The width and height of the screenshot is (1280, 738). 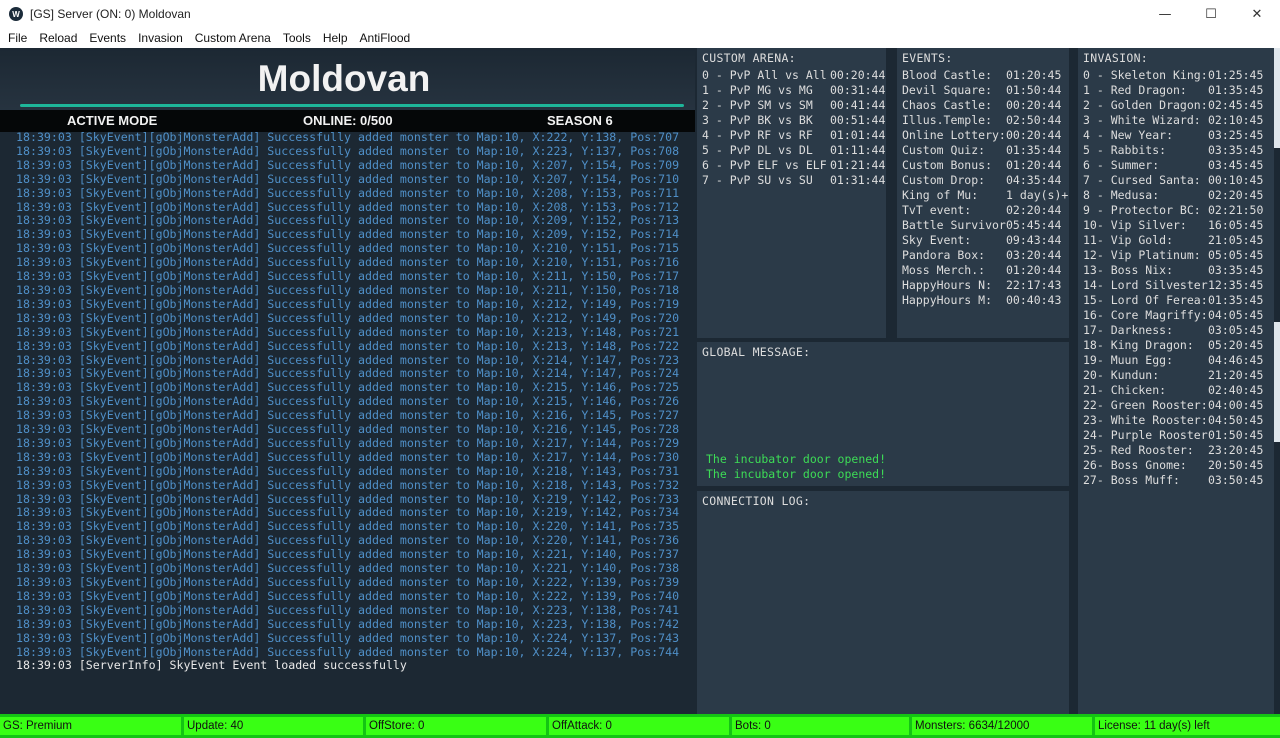 I want to click on event-row: HappyHours M: 00:40:43, so click(x=981, y=300).